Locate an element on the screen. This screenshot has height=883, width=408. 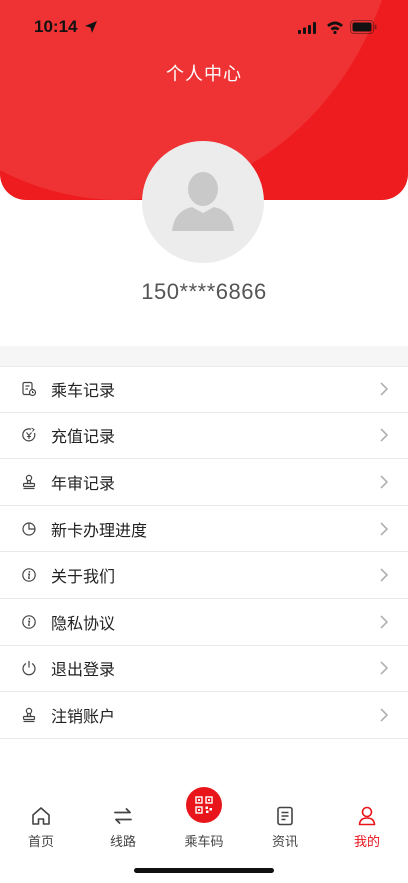
tab-ride-code: 乘车码 is located at coordinates (204, 820).